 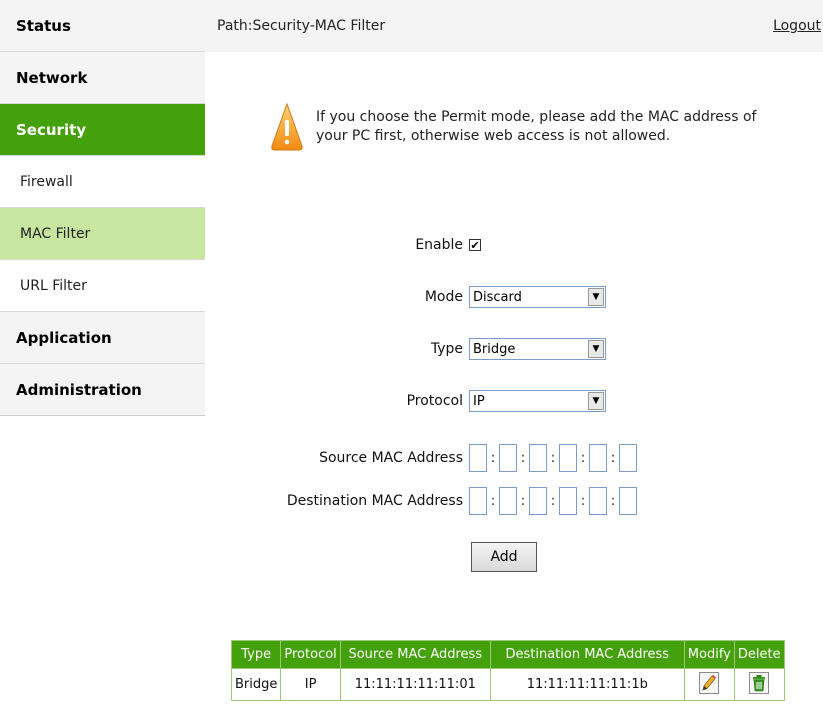 I want to click on sidebar-item-label: Security, so click(x=51, y=129).